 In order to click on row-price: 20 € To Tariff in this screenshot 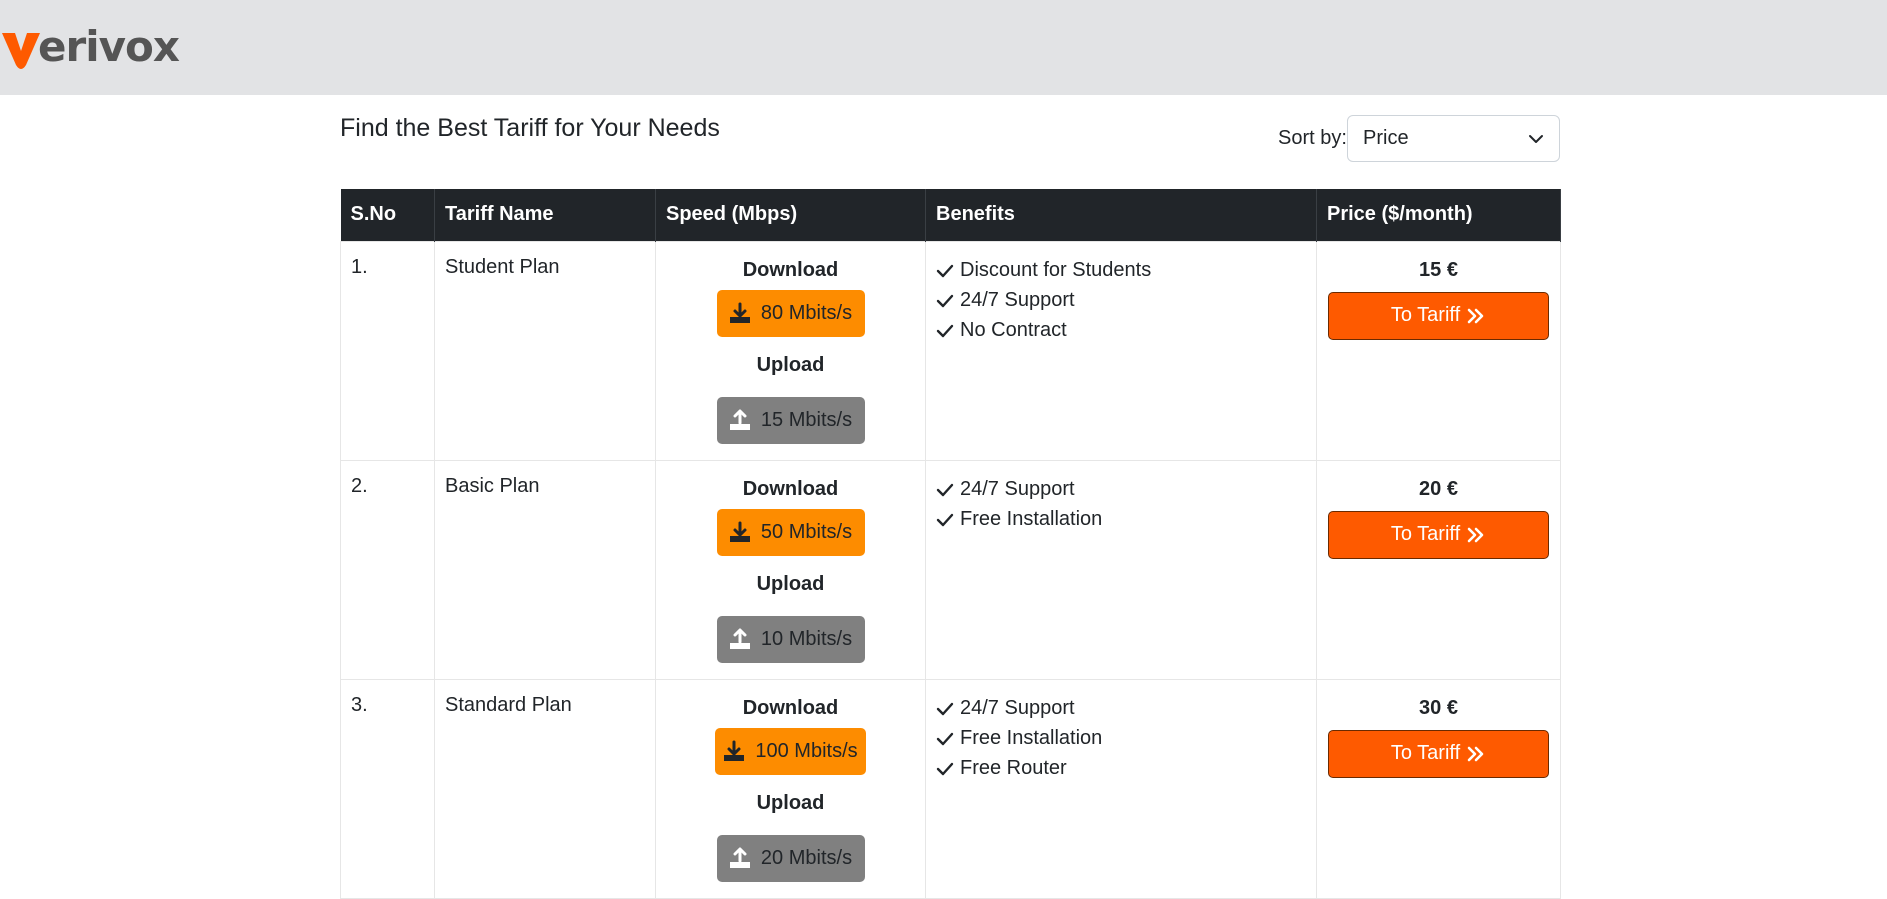, I will do `click(1438, 569)`.